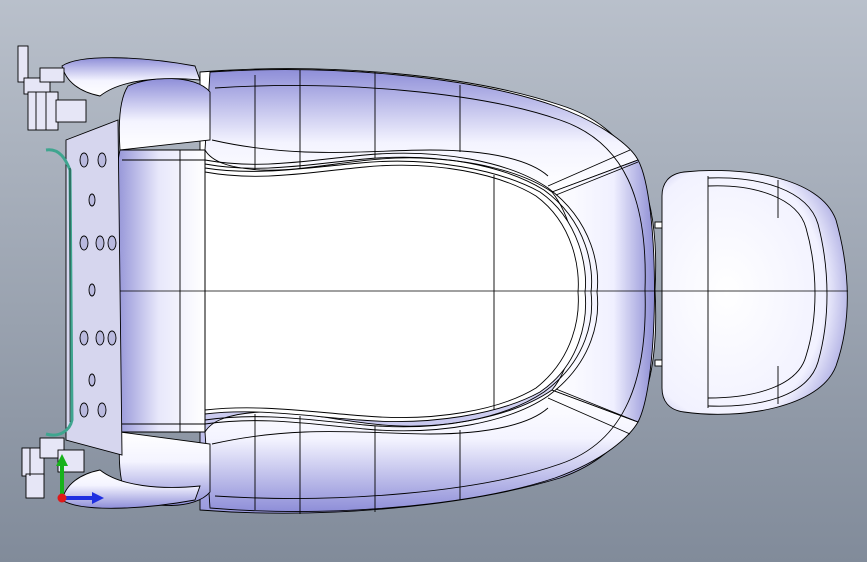 This screenshot has width=867, height=562. What do you see at coordinates (164, 114) in the screenshot?
I see `seat-front-upper-roll` at bounding box center [164, 114].